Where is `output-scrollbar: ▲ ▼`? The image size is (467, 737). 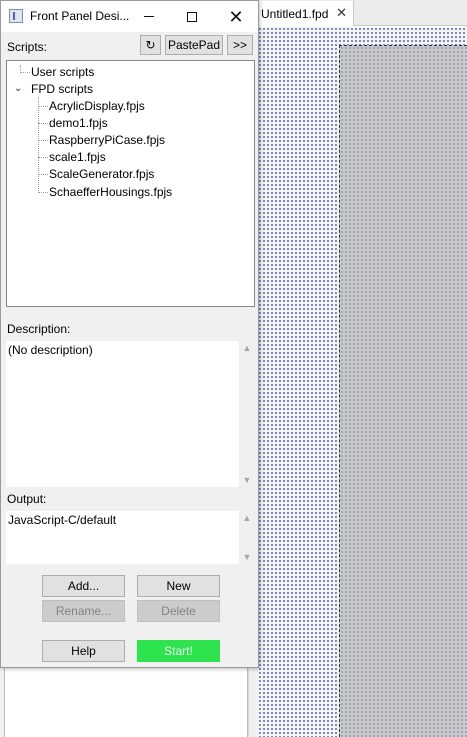
output-scrollbar: ▲ ▼ is located at coordinates (247, 537).